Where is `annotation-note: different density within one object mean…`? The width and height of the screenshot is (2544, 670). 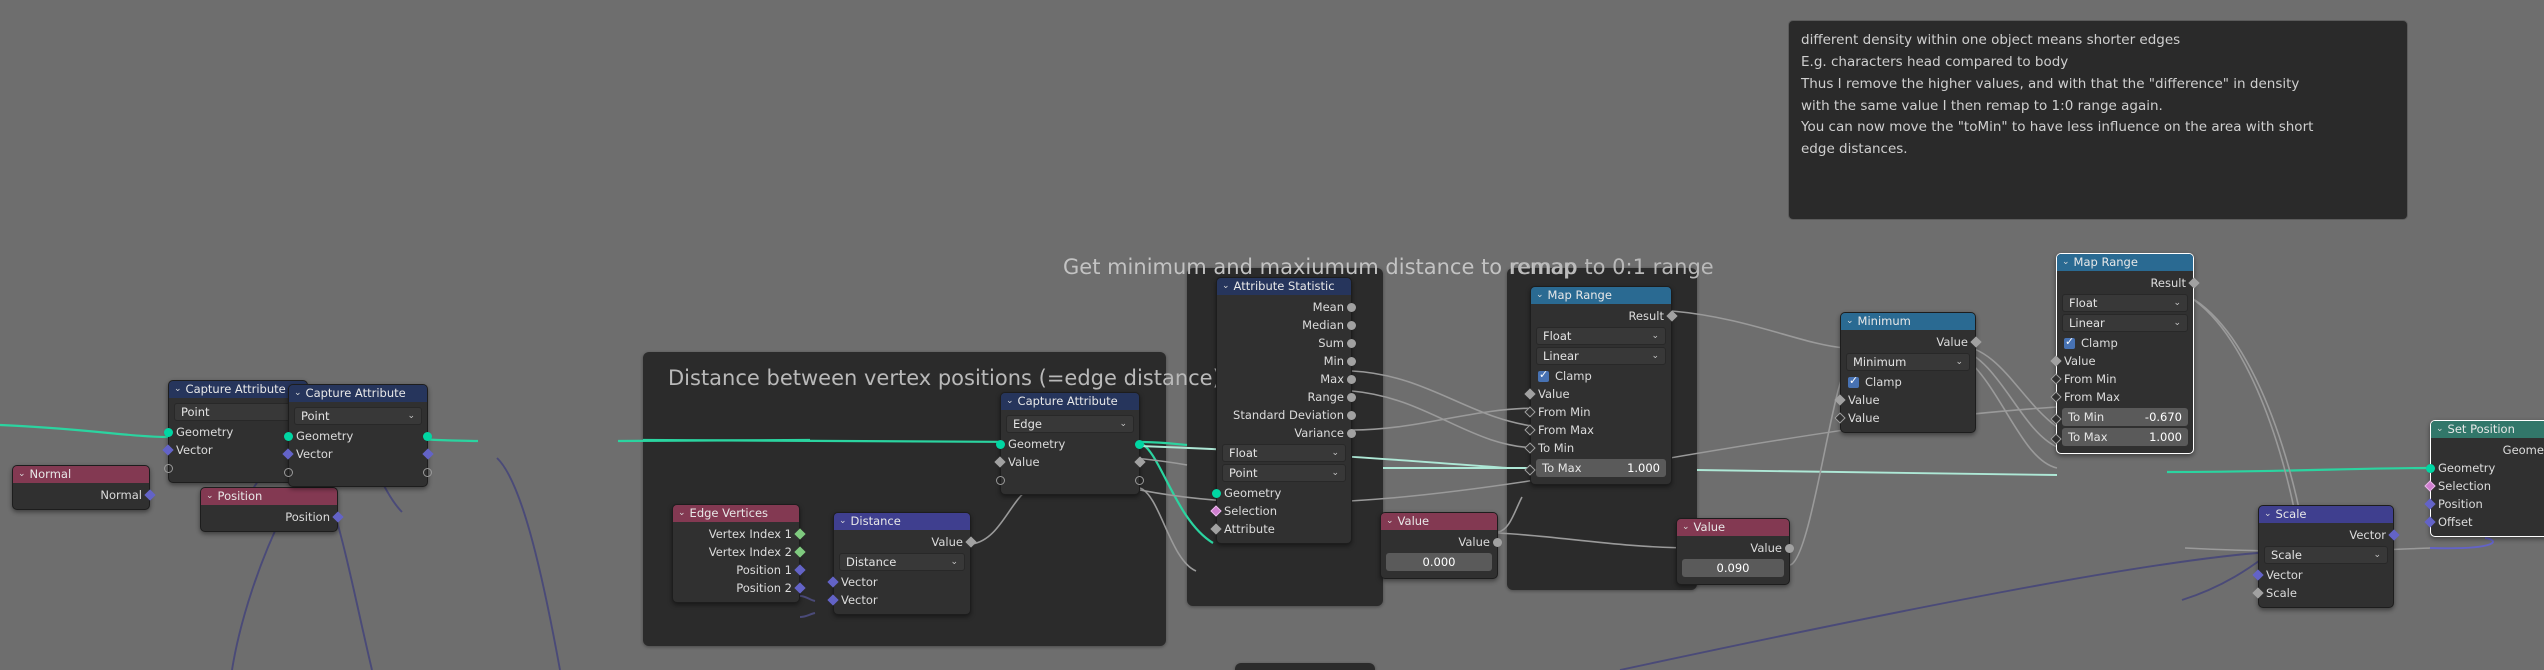 annotation-note: different density within one object mean… is located at coordinates (2098, 120).